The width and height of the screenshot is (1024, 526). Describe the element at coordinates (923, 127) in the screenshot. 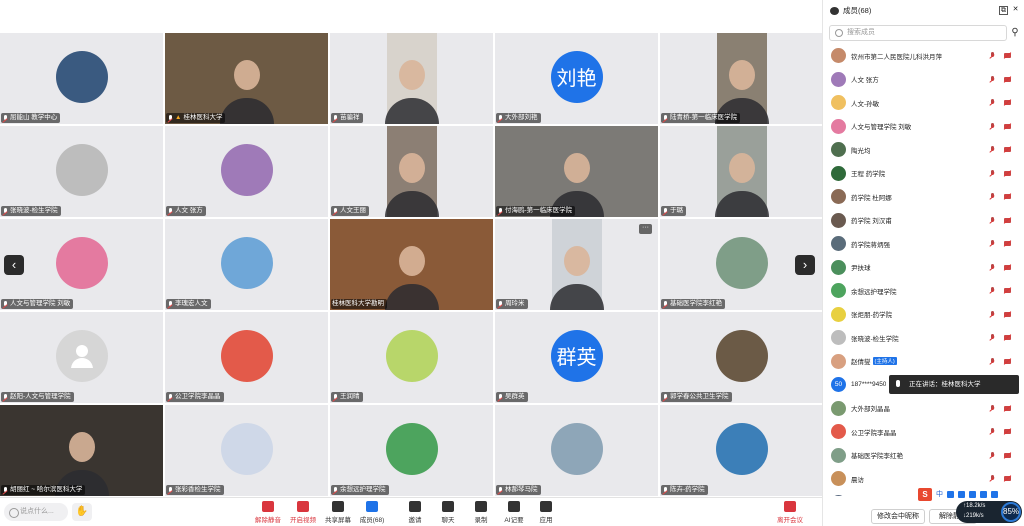

I see `member-row: 人文与管理学院 刘敏` at that location.